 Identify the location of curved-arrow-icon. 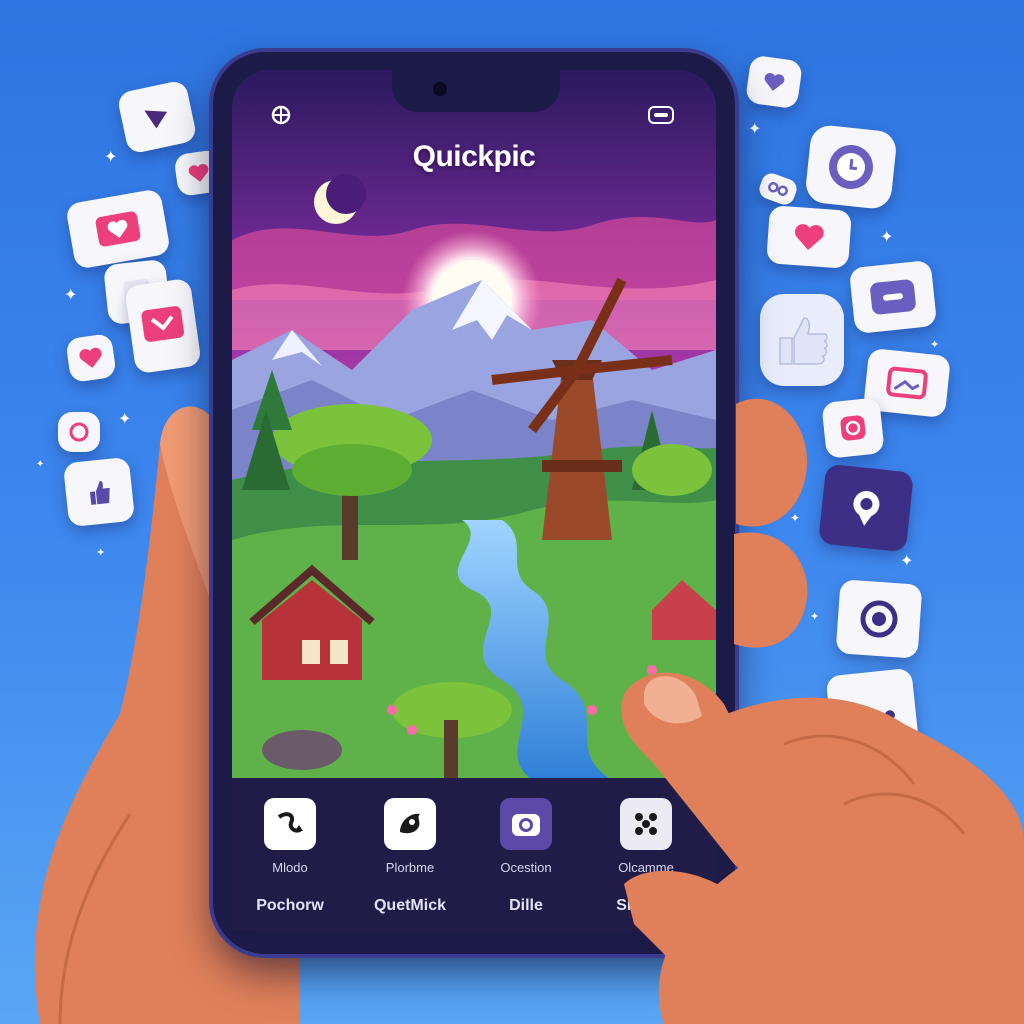
(290, 824).